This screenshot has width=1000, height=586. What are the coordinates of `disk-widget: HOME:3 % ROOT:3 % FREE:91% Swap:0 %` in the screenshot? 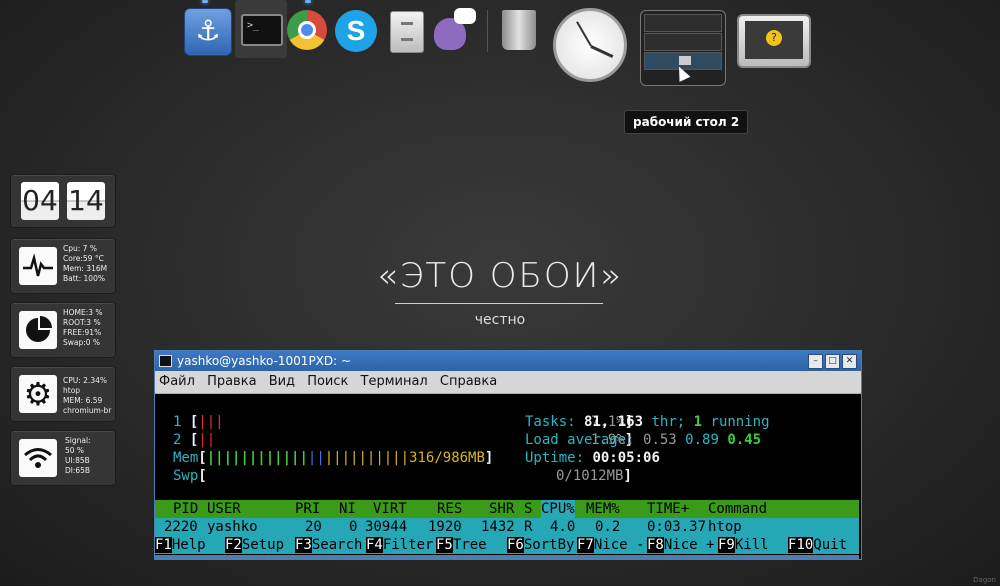 It's located at (63, 330).